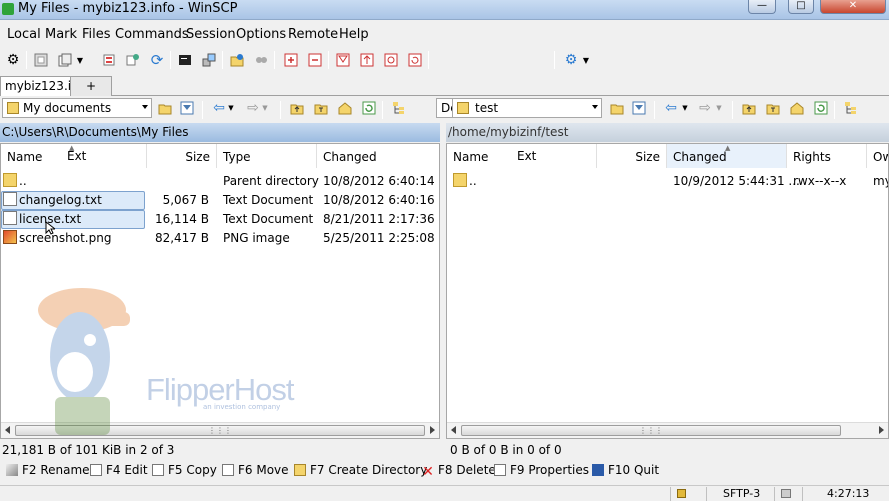  Describe the element at coordinates (237, 60) in the screenshot. I see `add-bookmark-icon` at that location.